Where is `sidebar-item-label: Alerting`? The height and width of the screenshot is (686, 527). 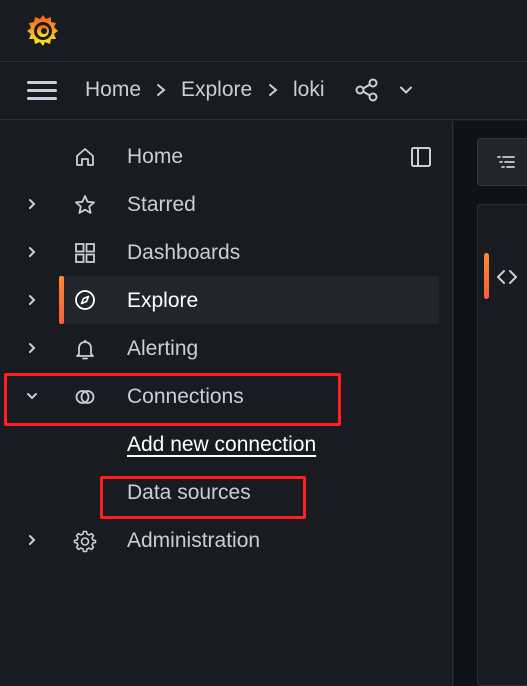 sidebar-item-label: Alerting is located at coordinates (163, 348).